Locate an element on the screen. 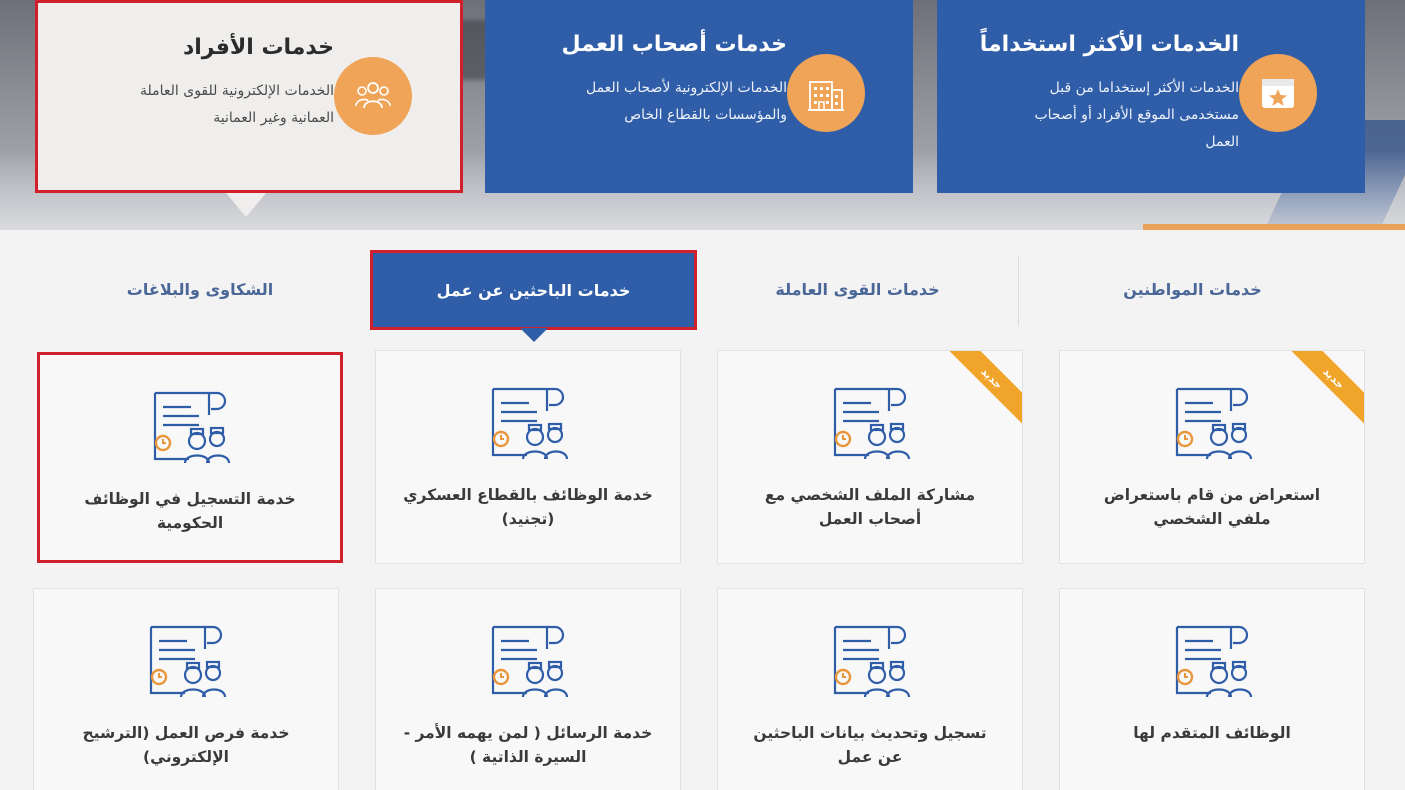 Image resolution: width=1405 pixels, height=790 pixels. service-label: استعراض من قام باستعراض ملفي الشخصي is located at coordinates (1212, 507).